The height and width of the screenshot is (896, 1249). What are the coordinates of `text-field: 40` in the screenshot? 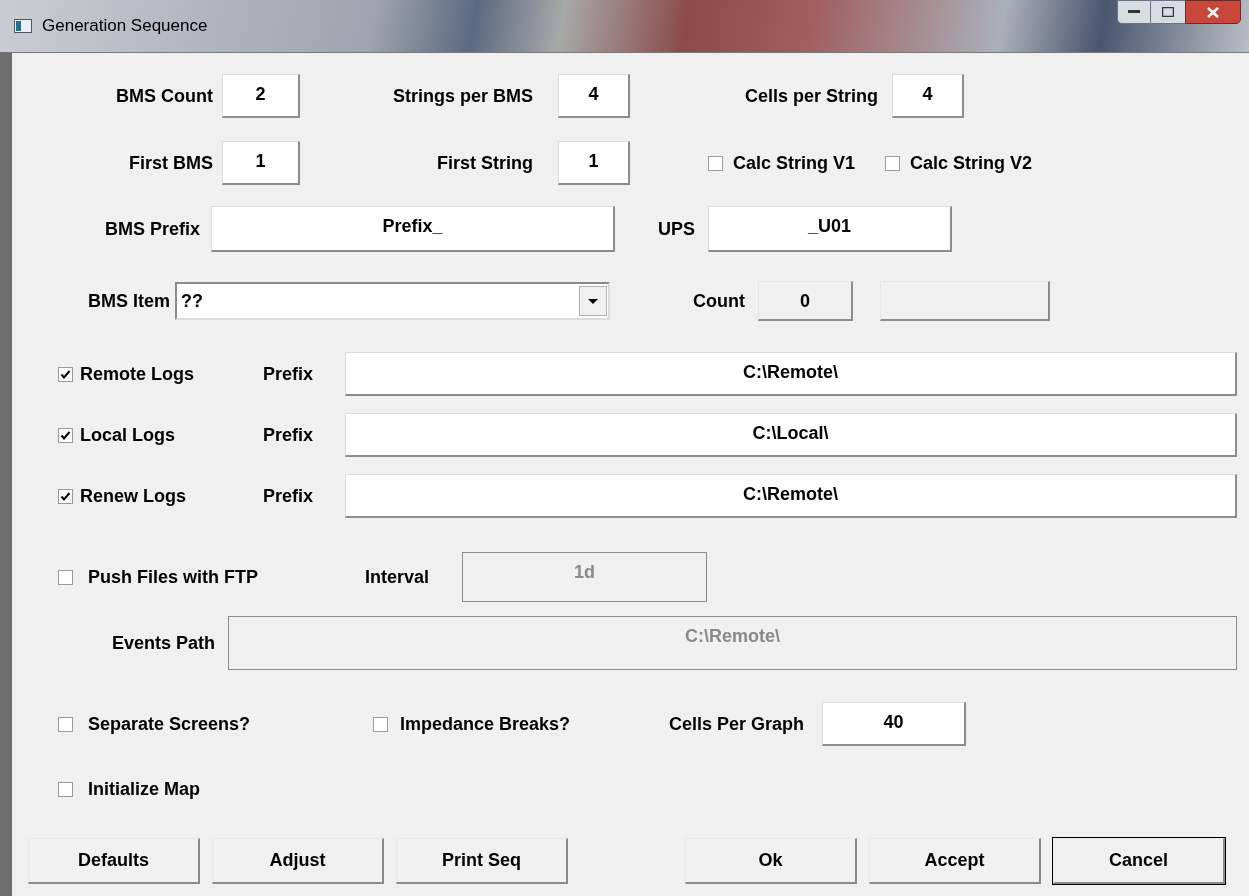 It's located at (894, 724).